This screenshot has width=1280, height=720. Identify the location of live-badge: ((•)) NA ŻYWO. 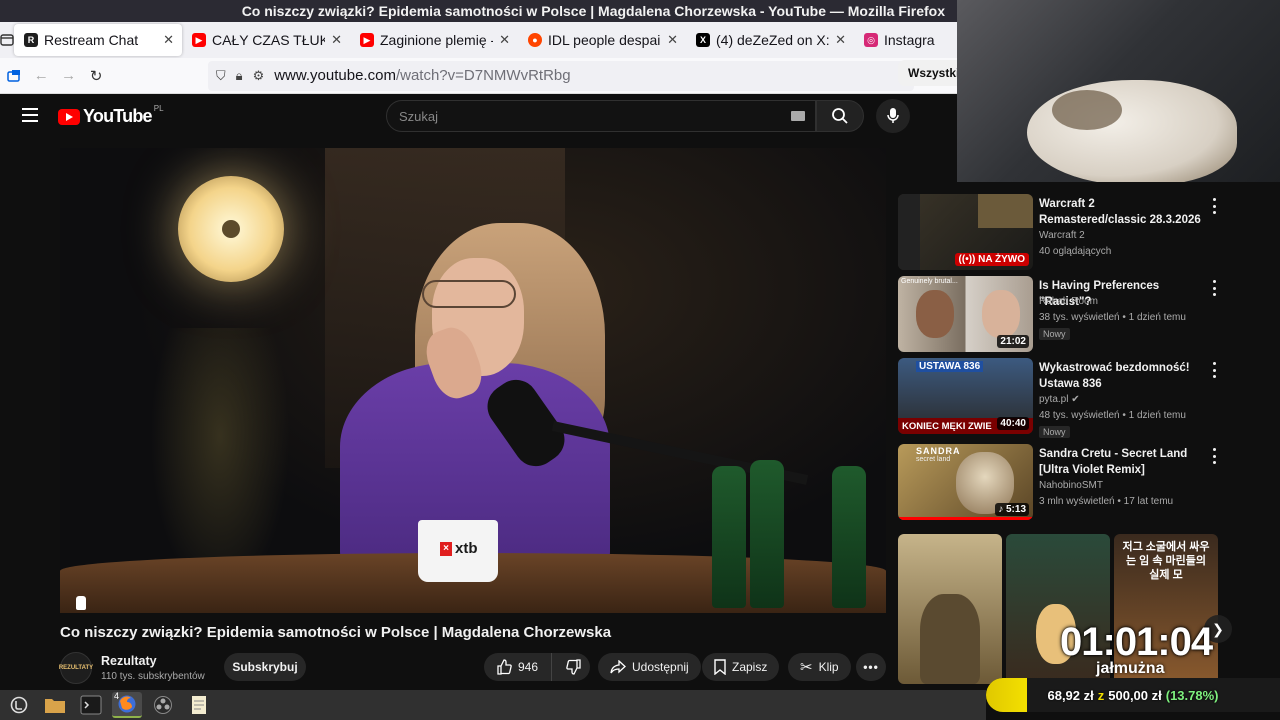
(991, 259).